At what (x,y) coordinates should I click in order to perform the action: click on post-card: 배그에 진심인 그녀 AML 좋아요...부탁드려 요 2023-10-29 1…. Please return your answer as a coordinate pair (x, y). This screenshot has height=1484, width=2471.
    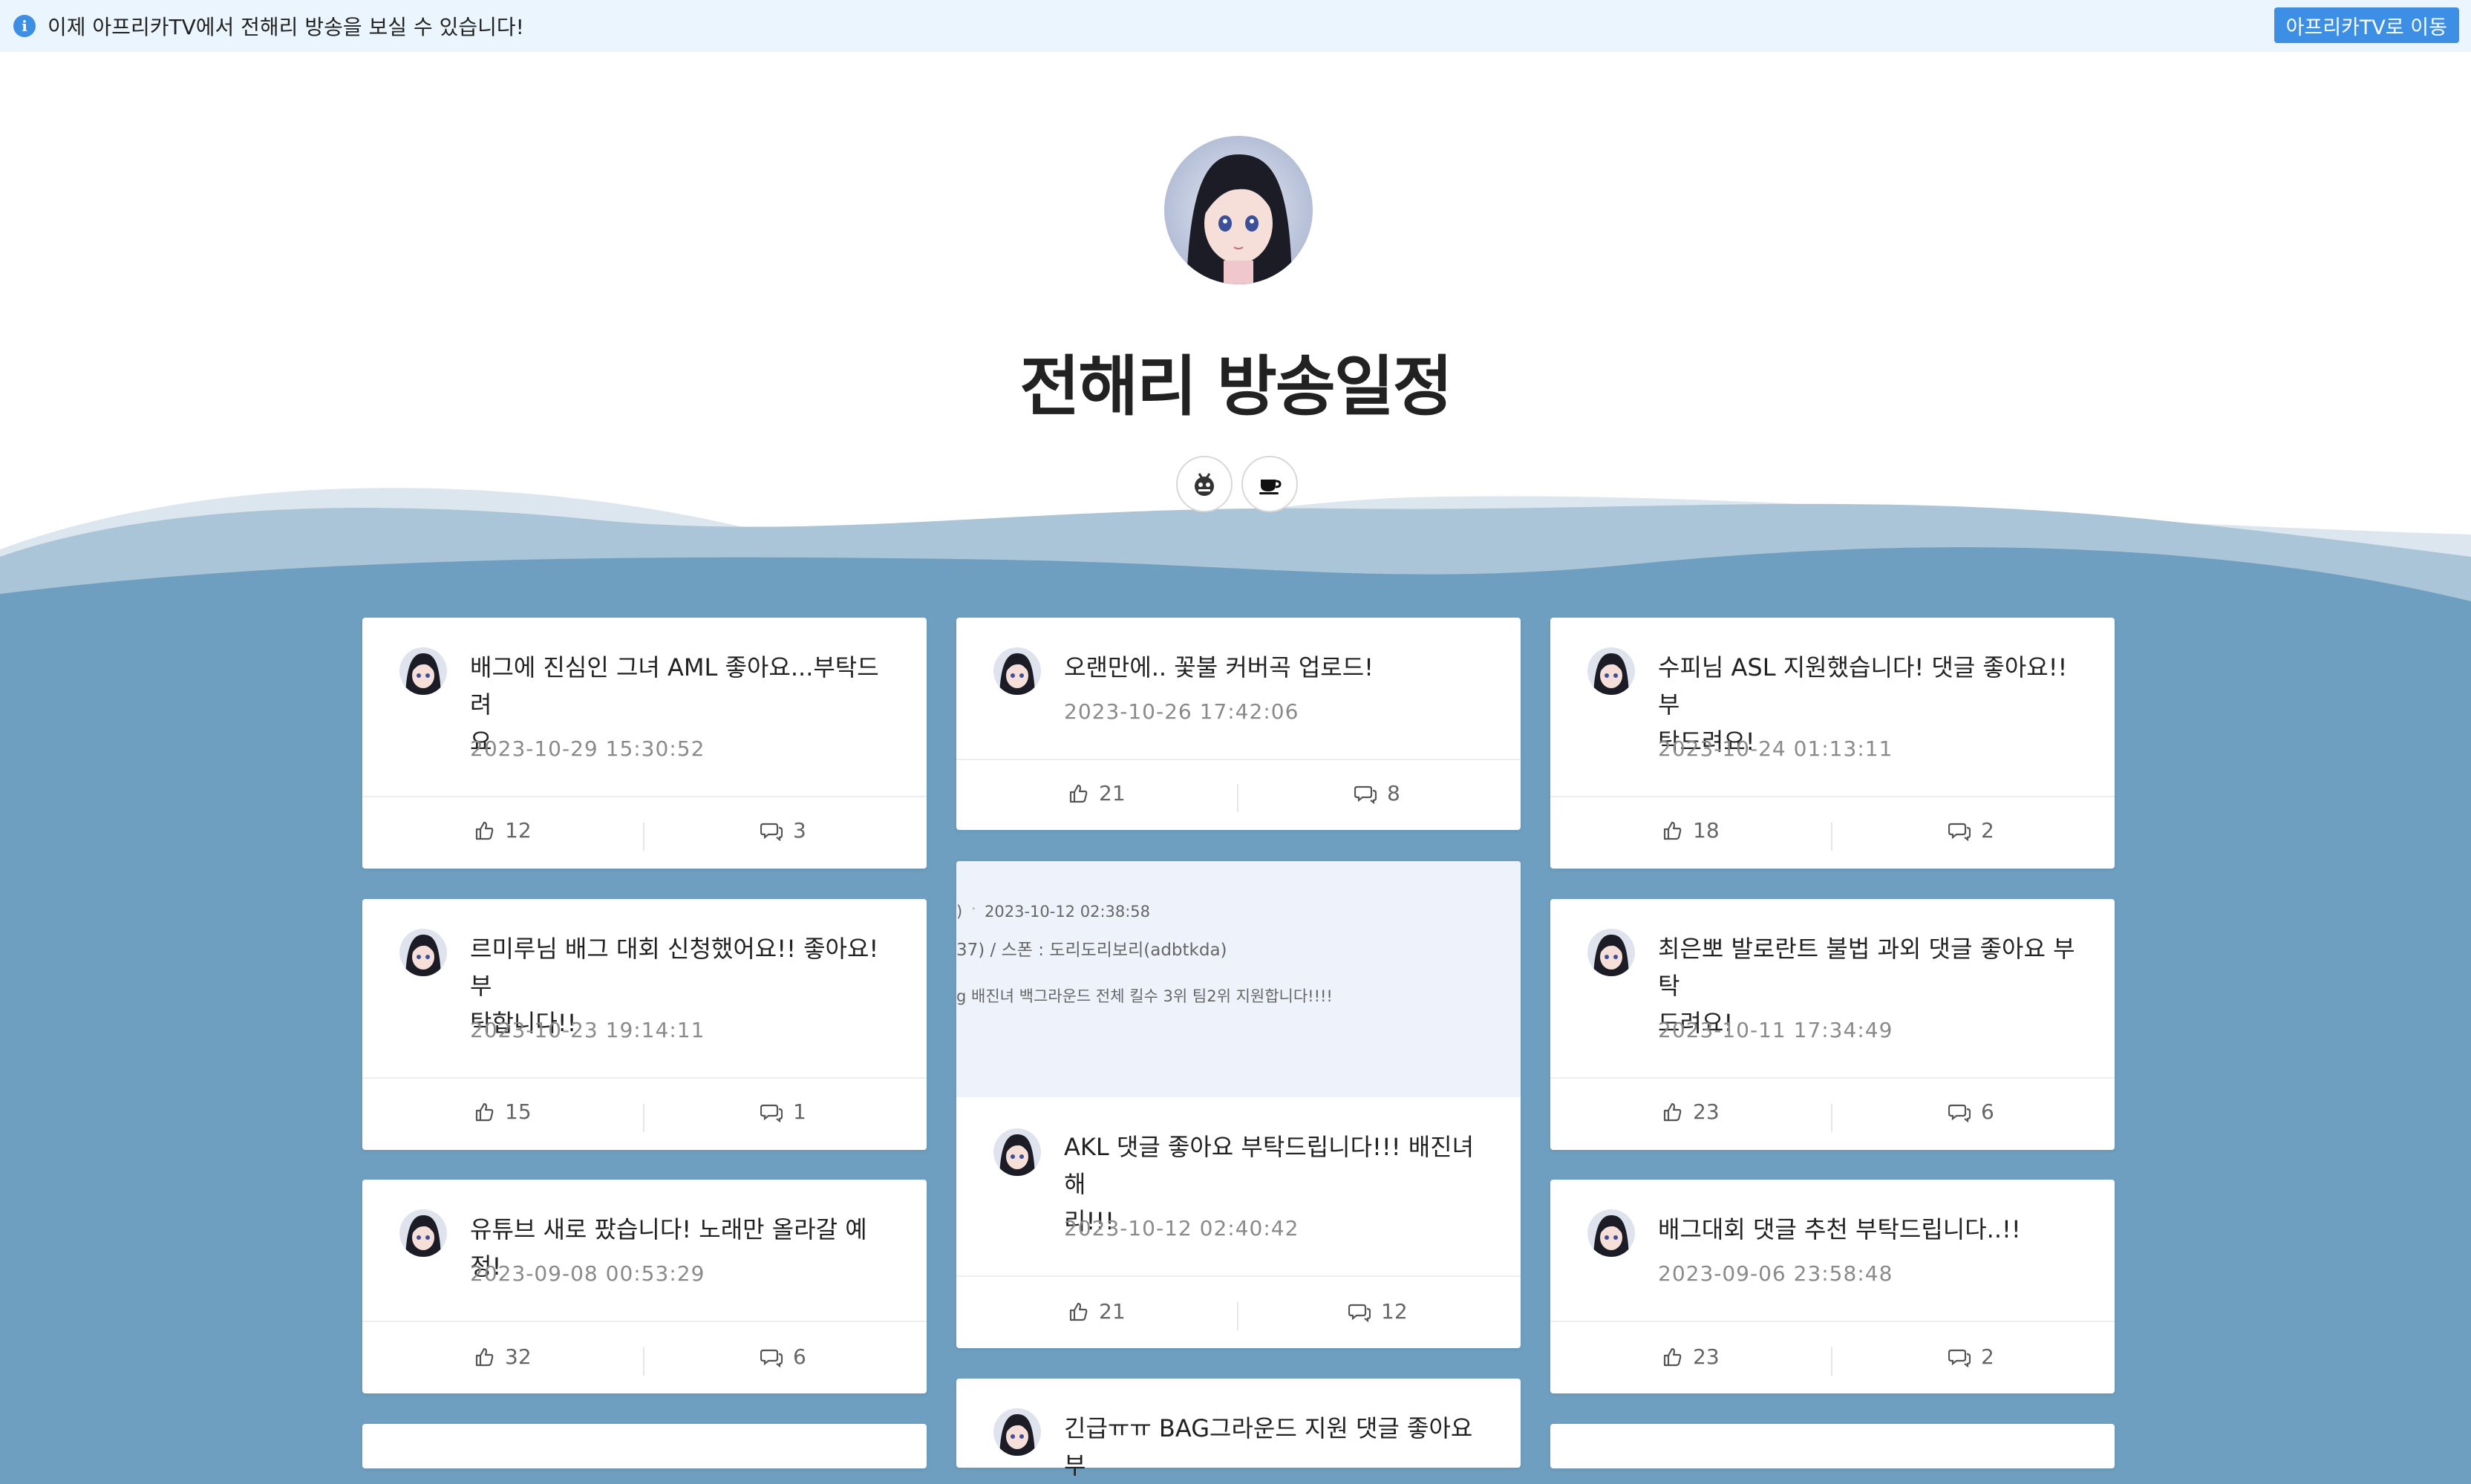
    Looking at the image, I should click on (644, 743).